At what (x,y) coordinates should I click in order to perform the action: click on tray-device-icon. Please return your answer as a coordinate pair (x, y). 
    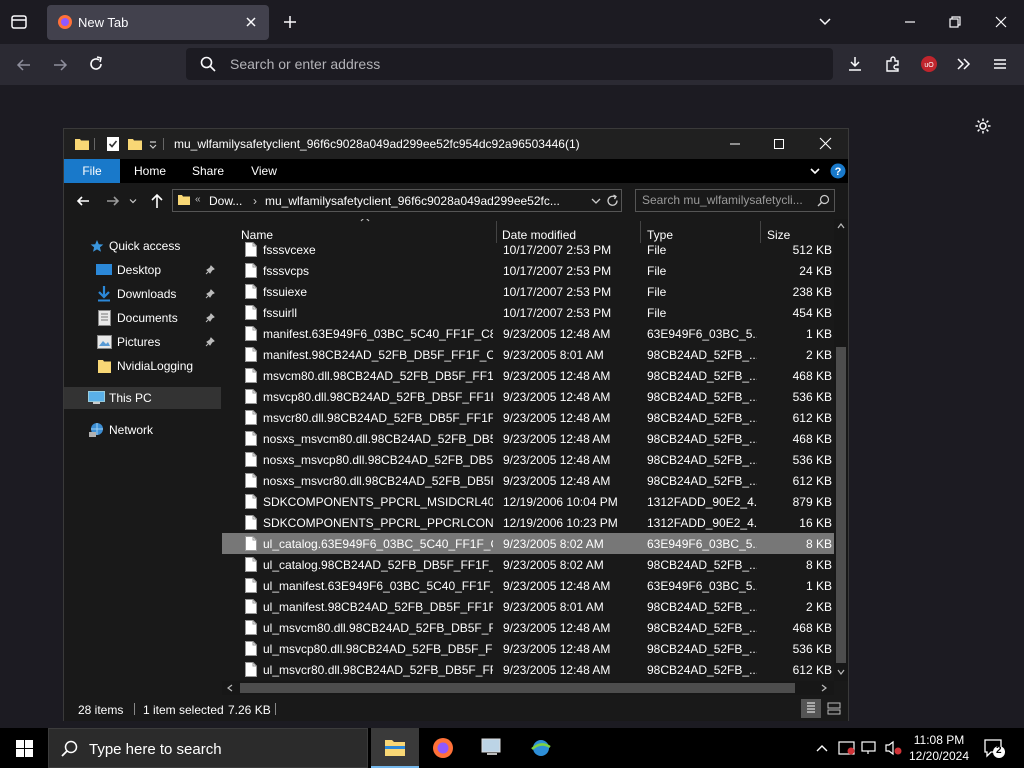
    Looking at the image, I should click on (847, 748).